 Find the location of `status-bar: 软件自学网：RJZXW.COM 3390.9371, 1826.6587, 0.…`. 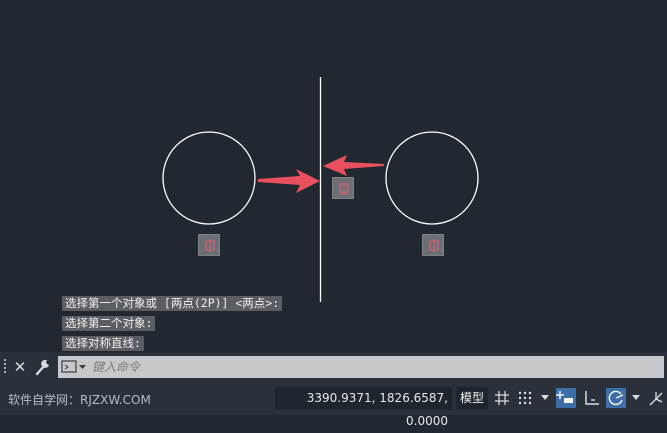

status-bar: 软件自学网：RJZXW.COM 3390.9371, 1826.6587, 0.… is located at coordinates (333, 405).